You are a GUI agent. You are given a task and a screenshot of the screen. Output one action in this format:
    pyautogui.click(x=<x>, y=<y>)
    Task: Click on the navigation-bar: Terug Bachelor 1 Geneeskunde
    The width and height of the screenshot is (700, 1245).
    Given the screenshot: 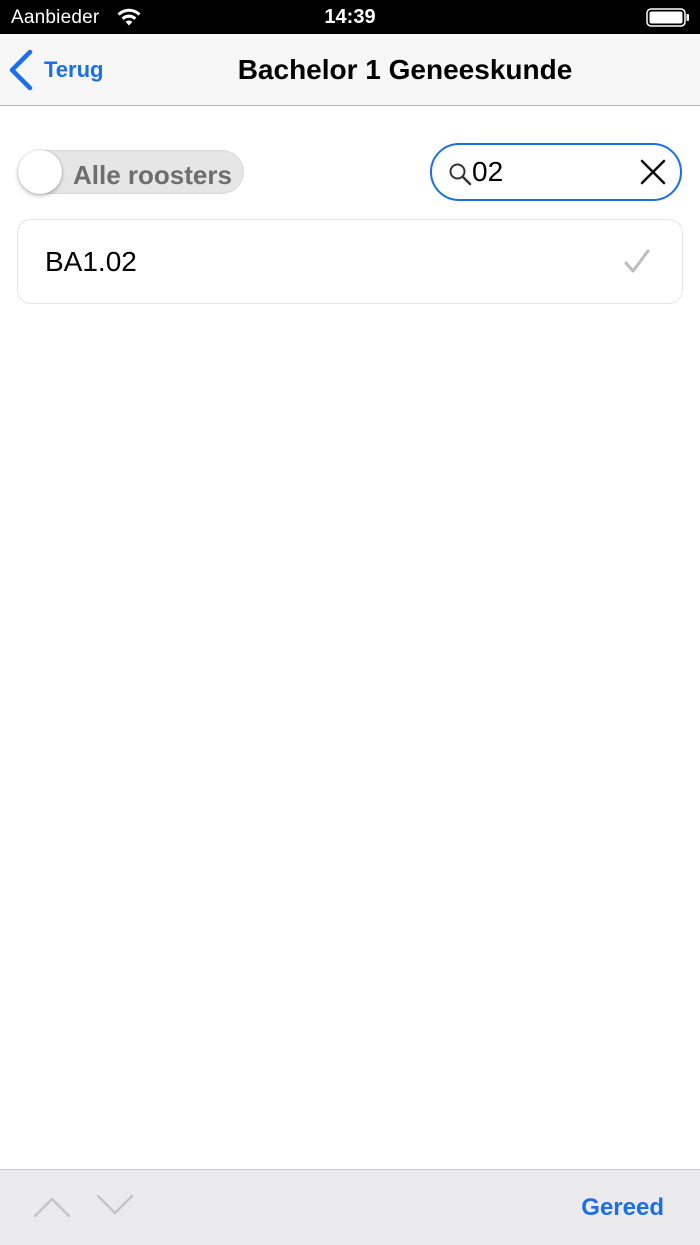 What is the action you would take?
    pyautogui.click(x=350, y=70)
    